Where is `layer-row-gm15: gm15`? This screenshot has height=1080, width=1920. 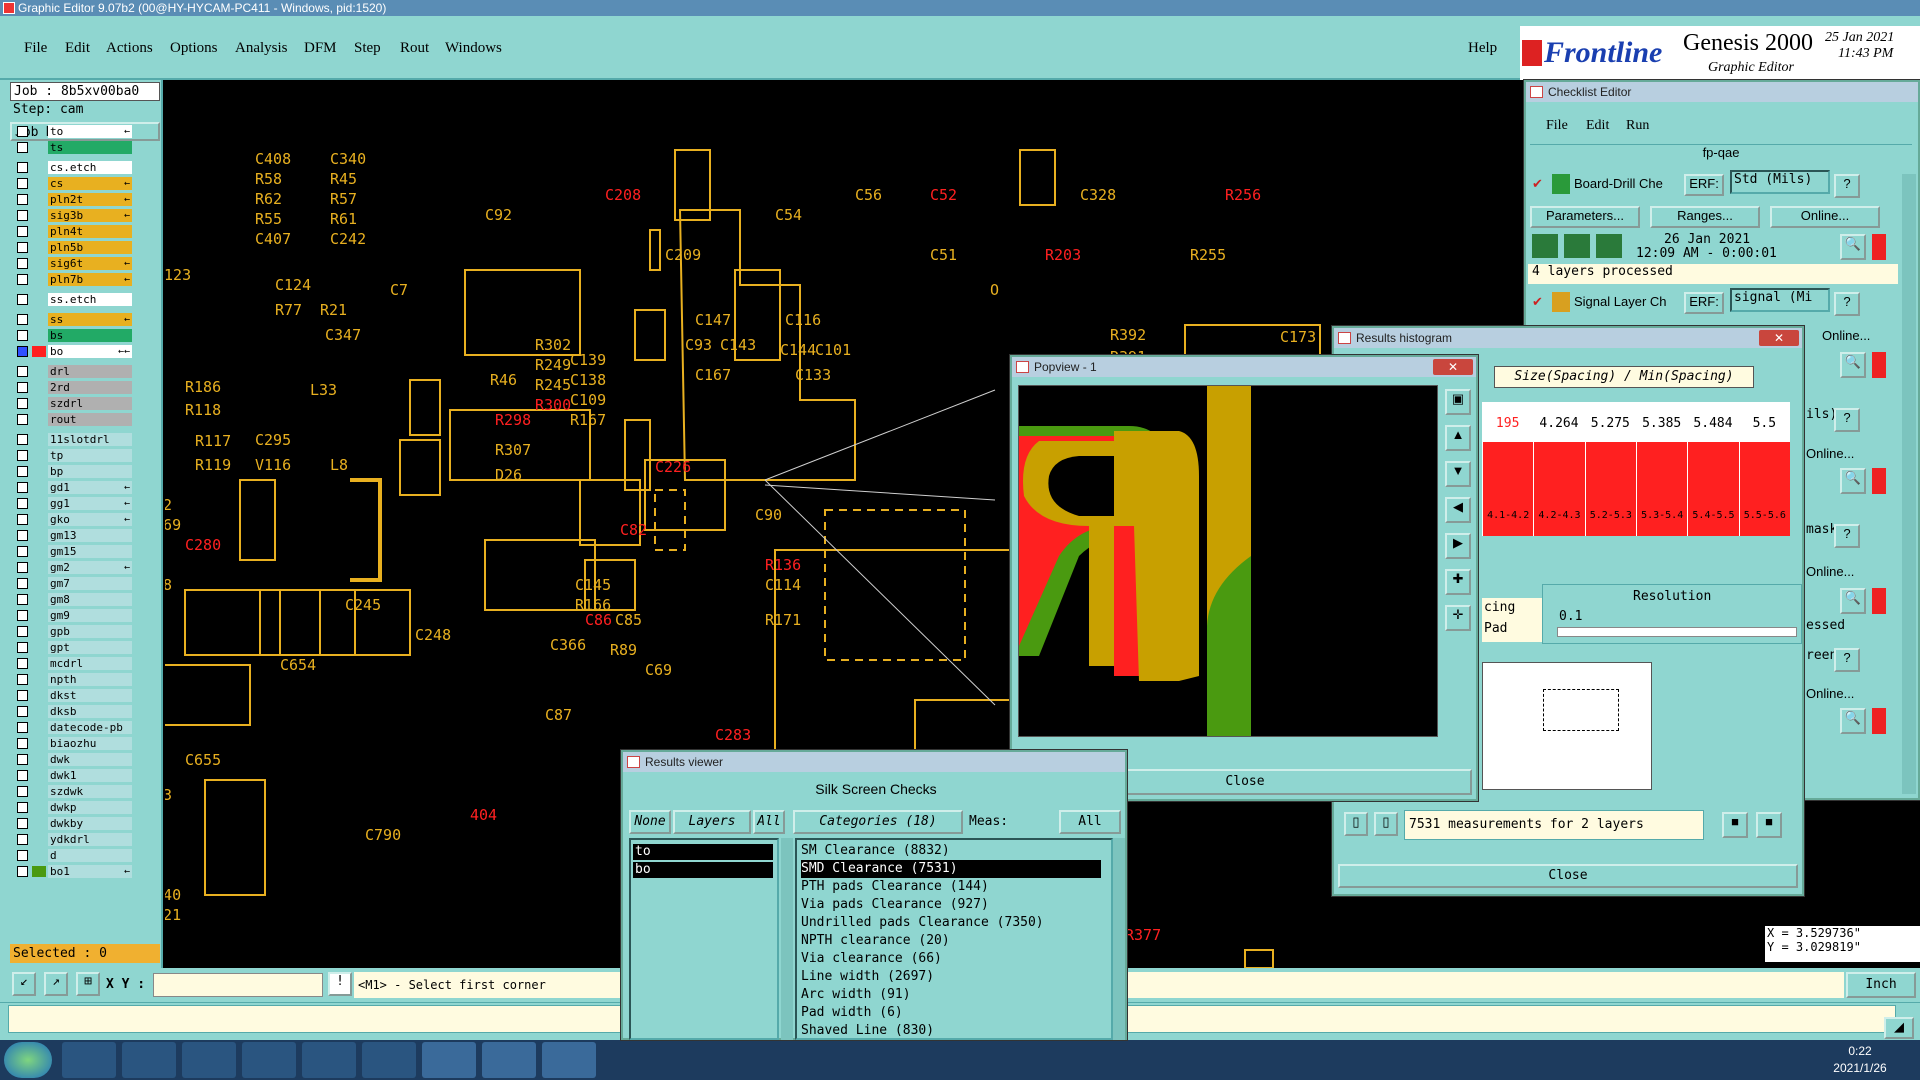 layer-row-gm15: gm15 is located at coordinates (73, 551).